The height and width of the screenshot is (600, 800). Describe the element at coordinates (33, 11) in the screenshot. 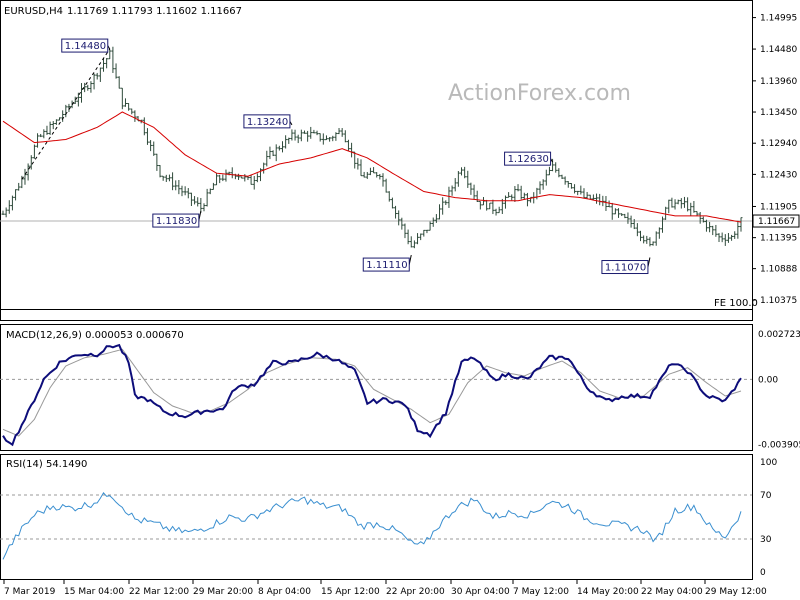

I see `symbol-label: EURUSD,H4` at that location.